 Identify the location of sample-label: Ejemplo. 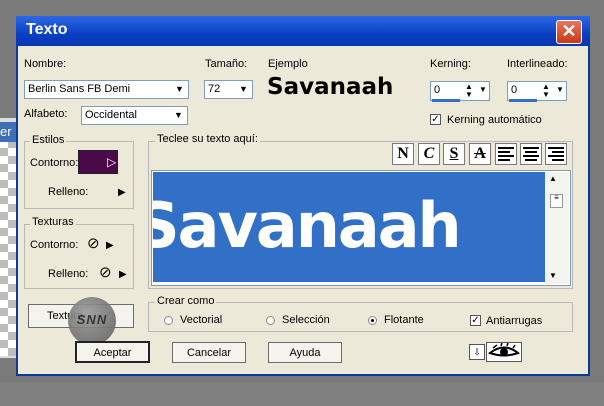
(288, 64).